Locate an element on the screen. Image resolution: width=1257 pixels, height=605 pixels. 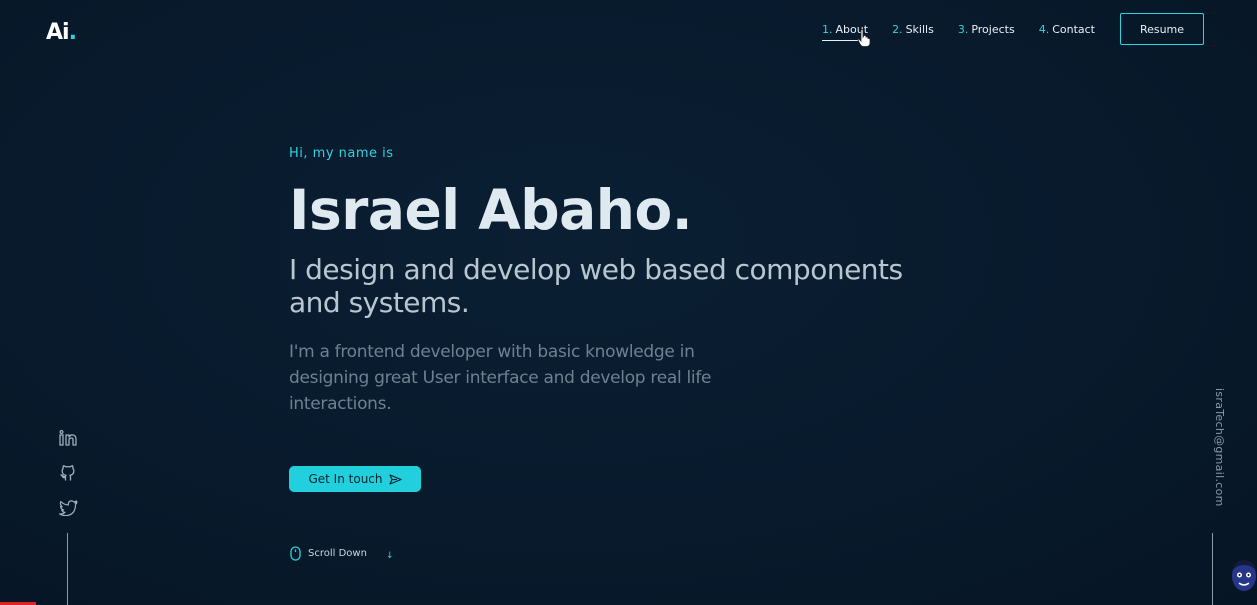
get-in-touch-label: Get In touch is located at coordinates (345, 479).